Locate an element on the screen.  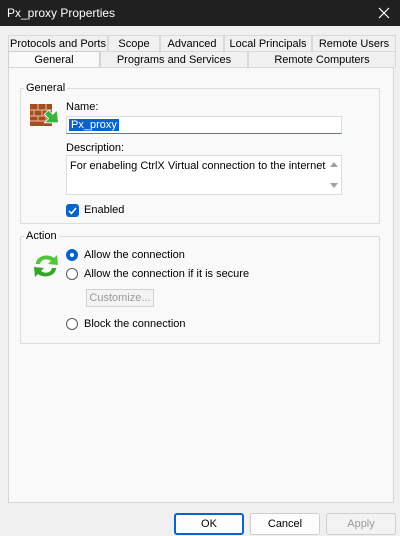
title-bar: Px_proxy Properties is located at coordinates (200, 13).